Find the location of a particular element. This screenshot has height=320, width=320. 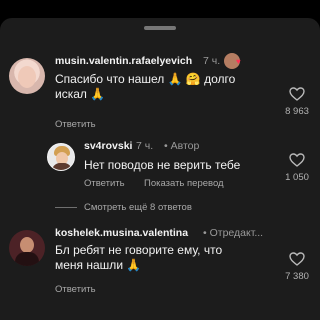

view-more-replies-button: Смотреть ещё 8 ответов is located at coordinates (138, 207).